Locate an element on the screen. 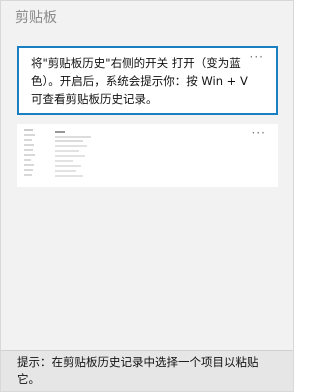  clipboard-item-image: ··· is located at coordinates (147, 155).